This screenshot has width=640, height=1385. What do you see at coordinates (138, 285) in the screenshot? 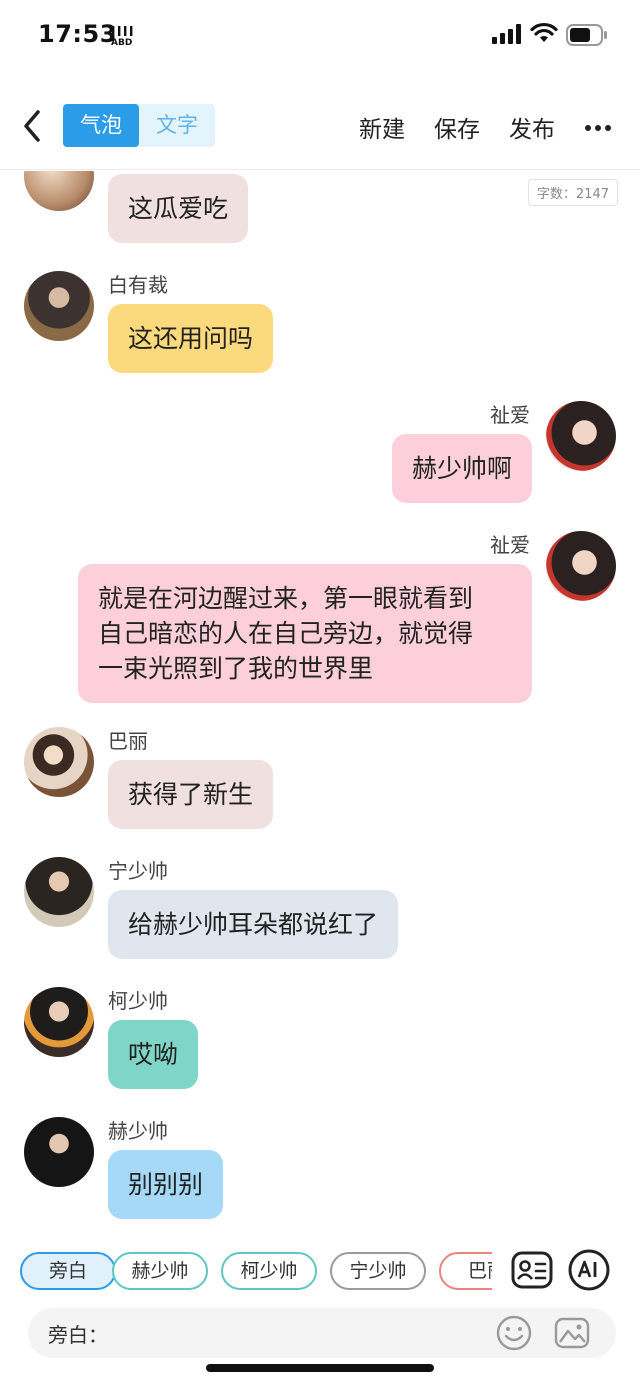
I see `sender-name: 白有裁` at bounding box center [138, 285].